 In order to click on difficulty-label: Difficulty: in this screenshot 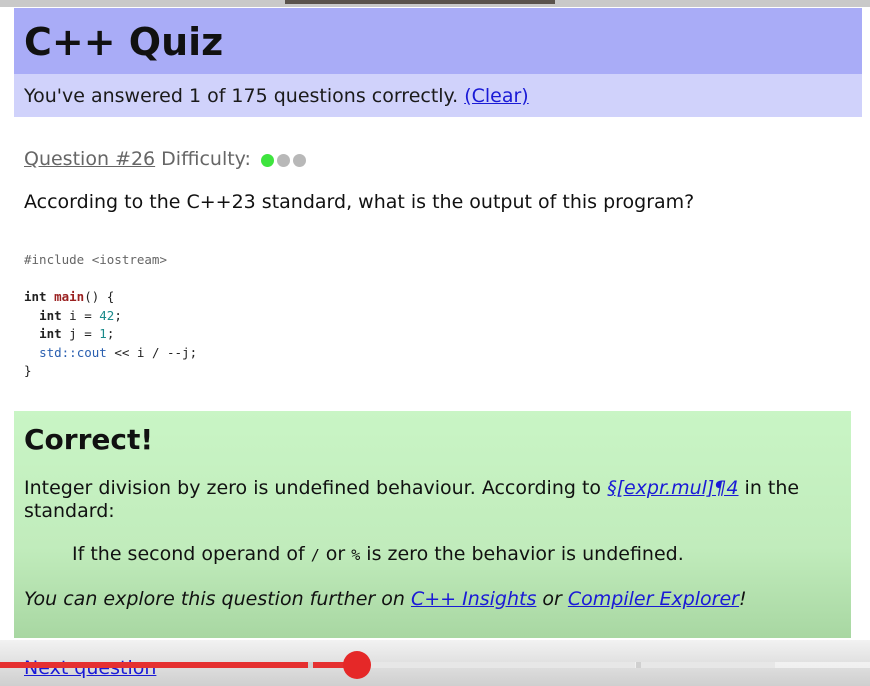, I will do `click(206, 159)`.